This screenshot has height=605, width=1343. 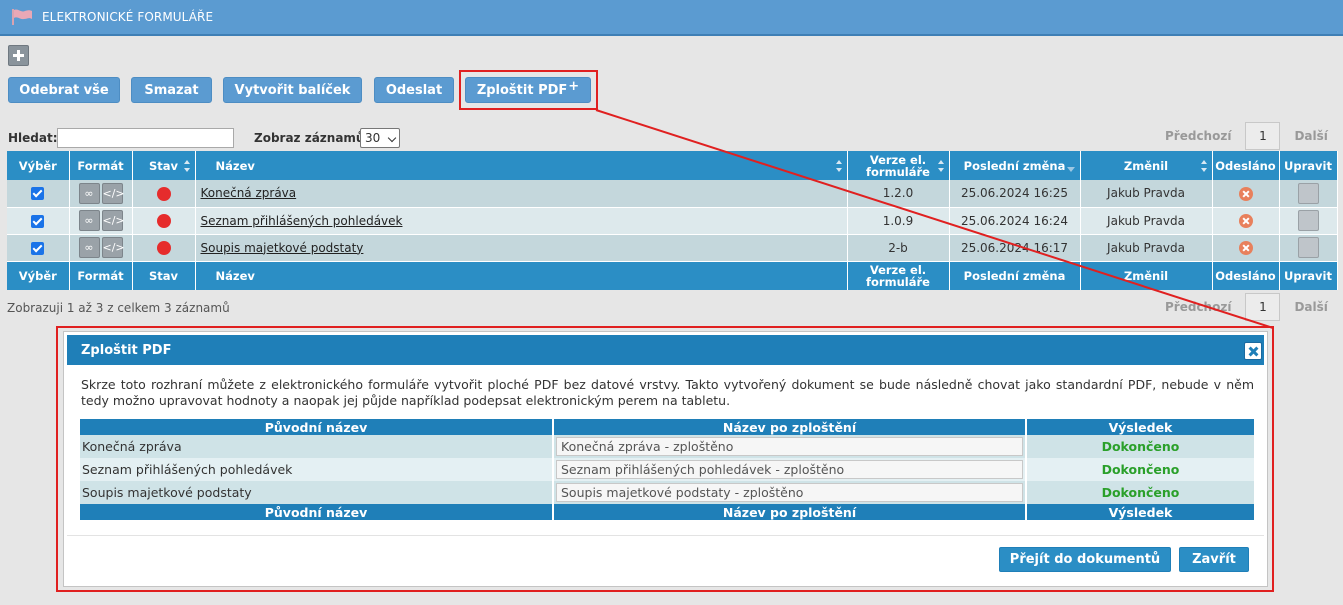 What do you see at coordinates (33, 138) in the screenshot?
I see `search-label: Hledat:` at bounding box center [33, 138].